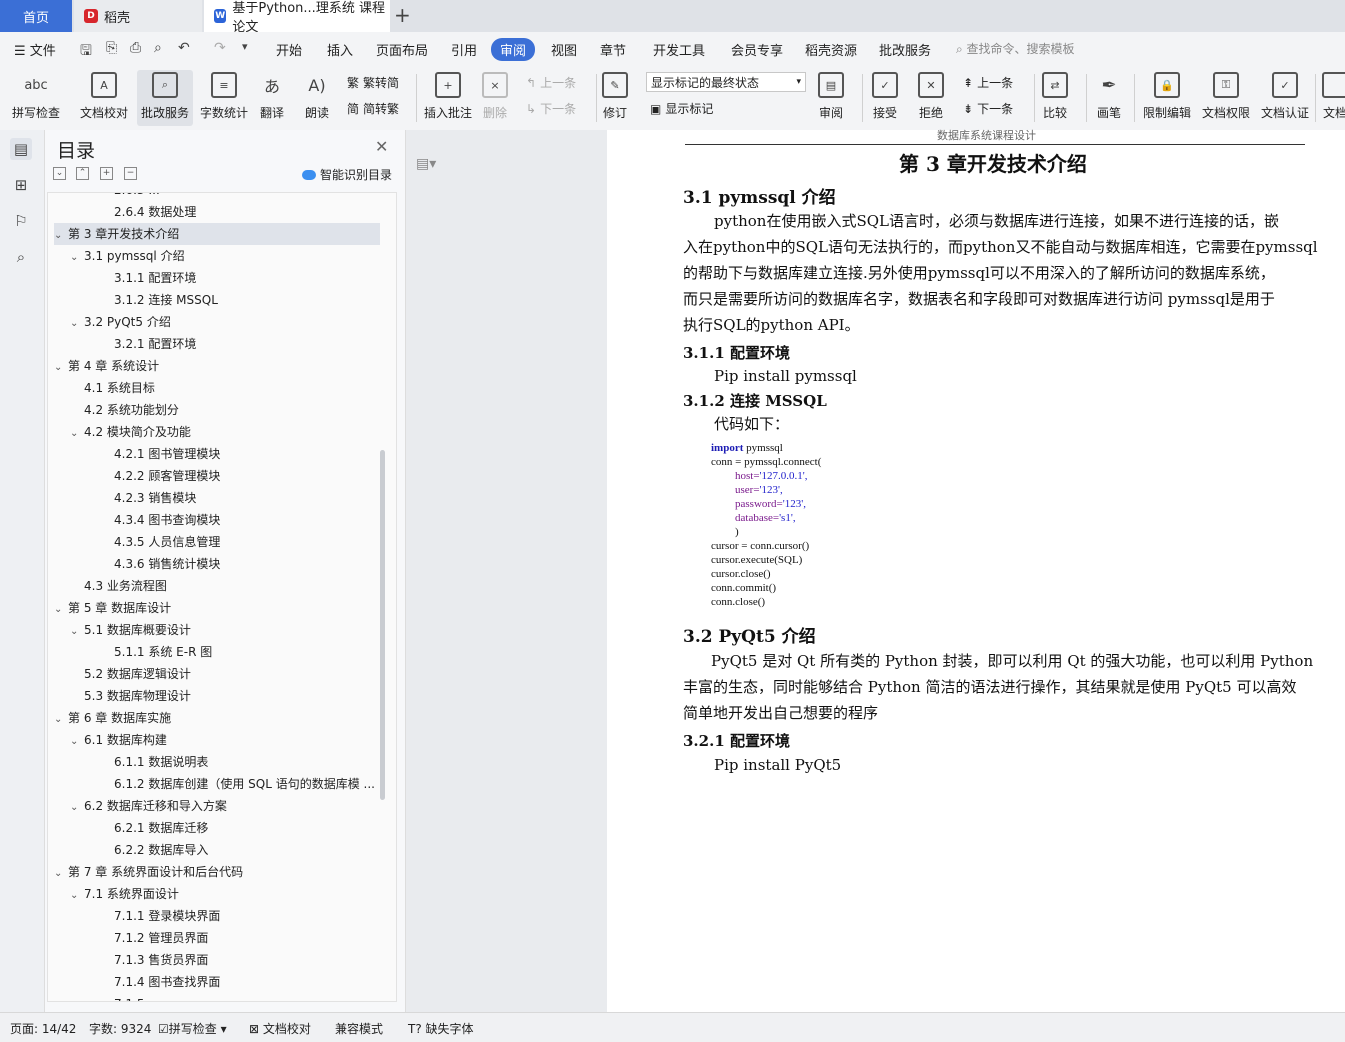 The height and width of the screenshot is (1042, 1345). Describe the element at coordinates (217, 454) in the screenshot. I see `toc-item: 4.2.1 图书管理模块` at that location.